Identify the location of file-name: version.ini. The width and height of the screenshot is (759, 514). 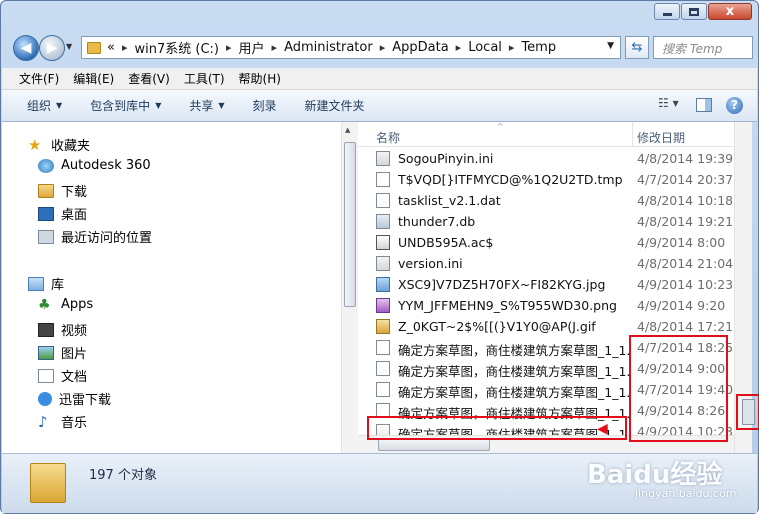
(430, 263).